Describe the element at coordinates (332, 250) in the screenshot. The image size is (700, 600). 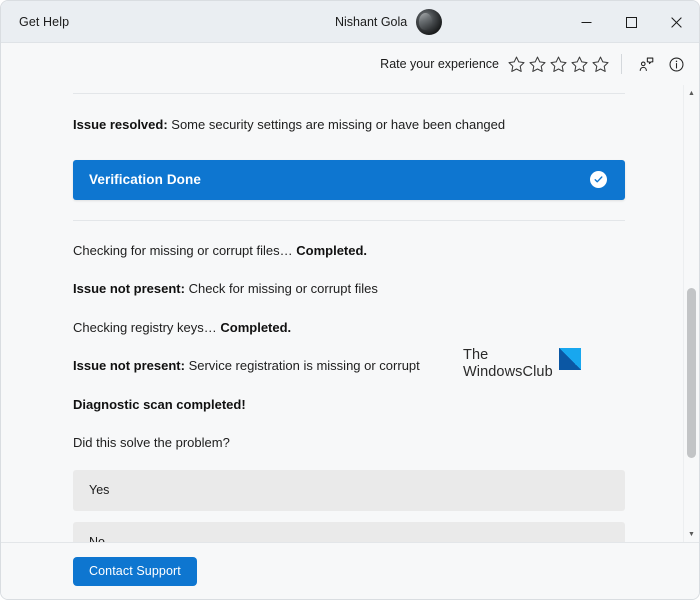
I see `log-line-1-status: Completed.` at that location.